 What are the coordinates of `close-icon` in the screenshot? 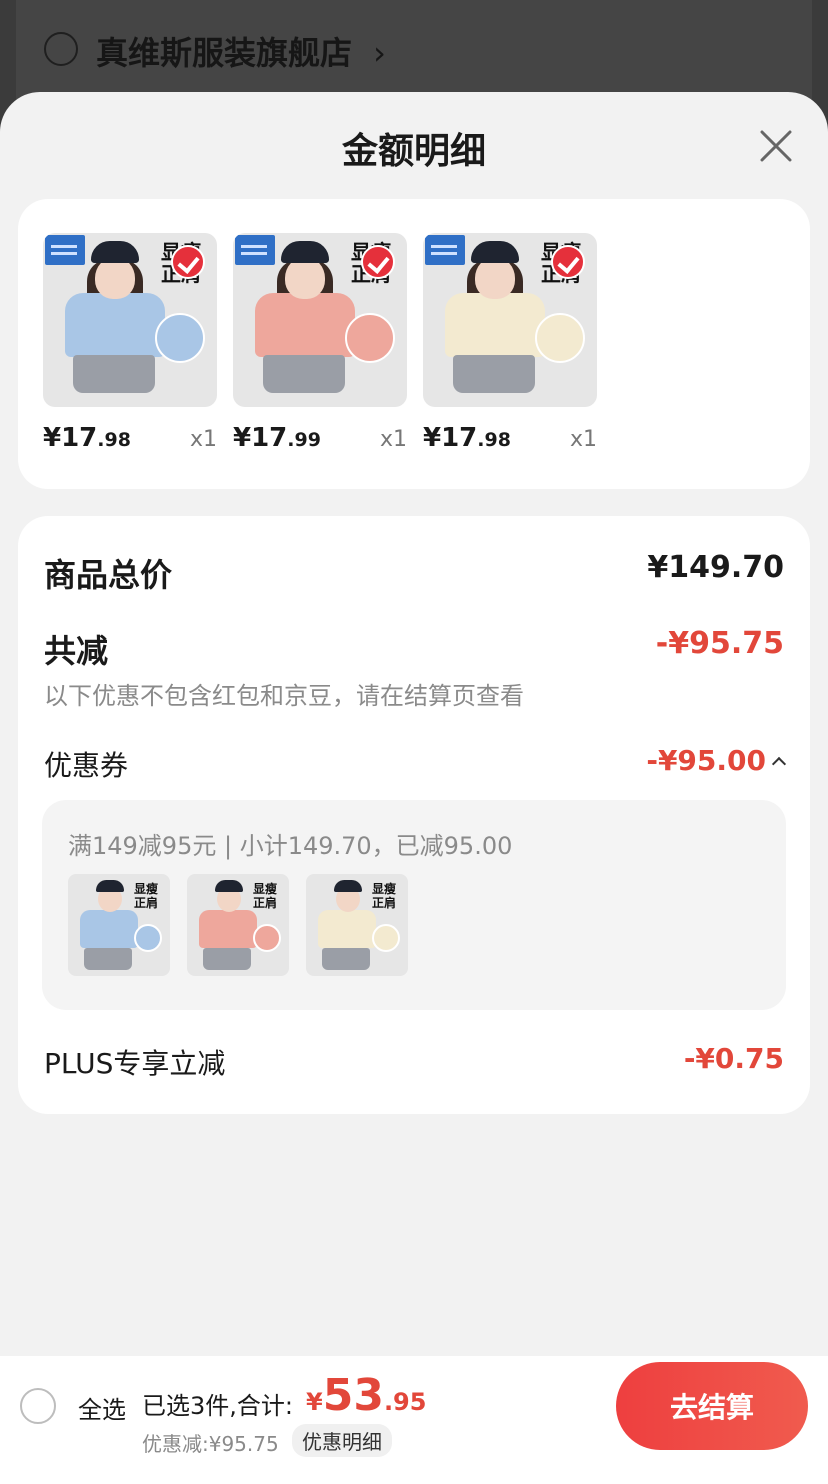 It's located at (776, 146).